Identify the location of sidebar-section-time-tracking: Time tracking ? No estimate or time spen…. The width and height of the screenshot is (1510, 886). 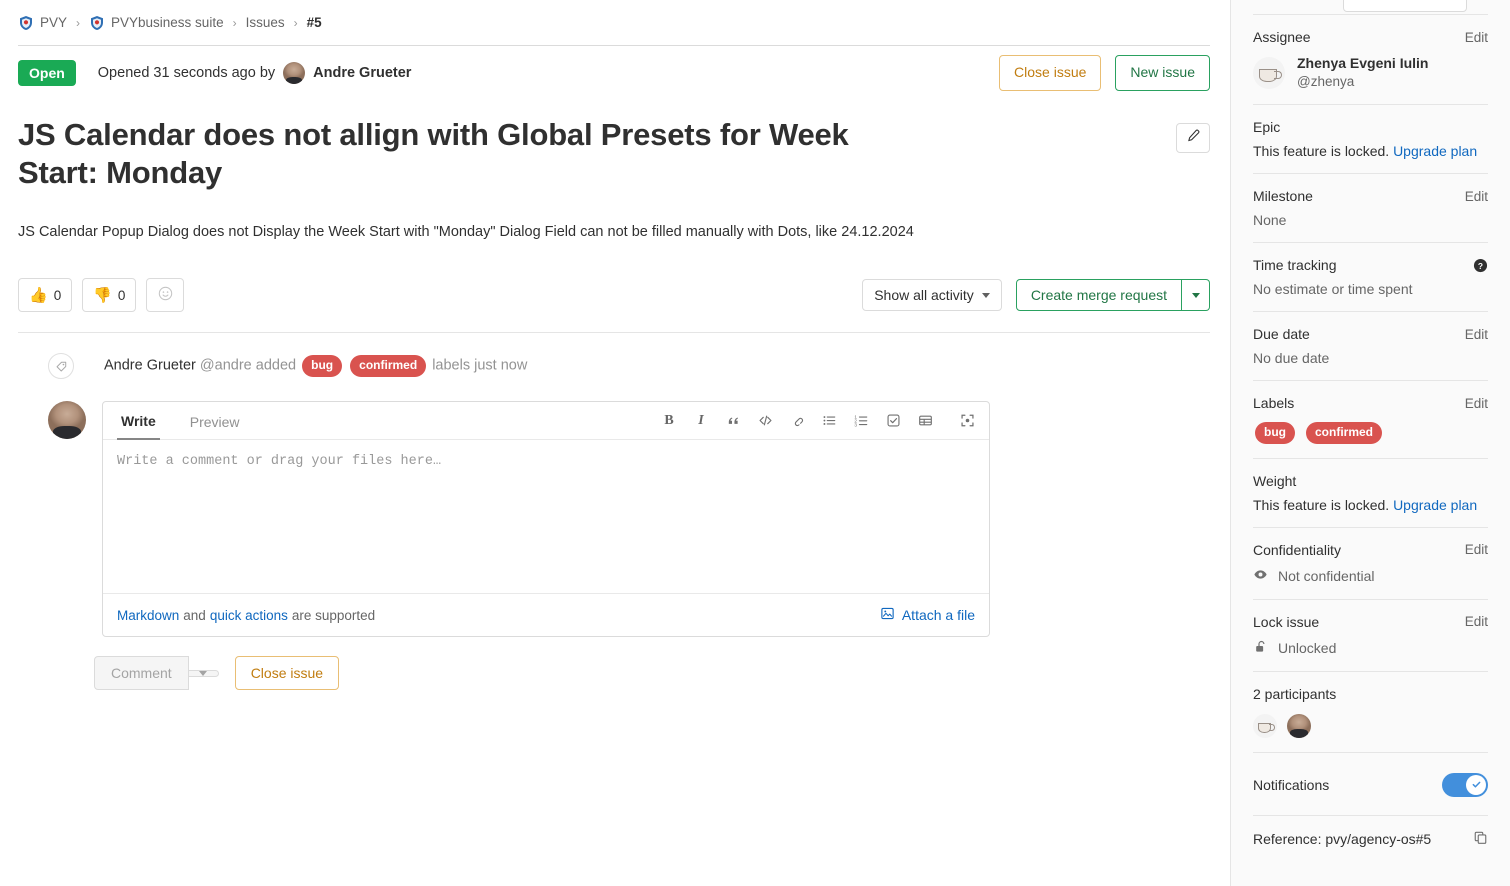
(1370, 278).